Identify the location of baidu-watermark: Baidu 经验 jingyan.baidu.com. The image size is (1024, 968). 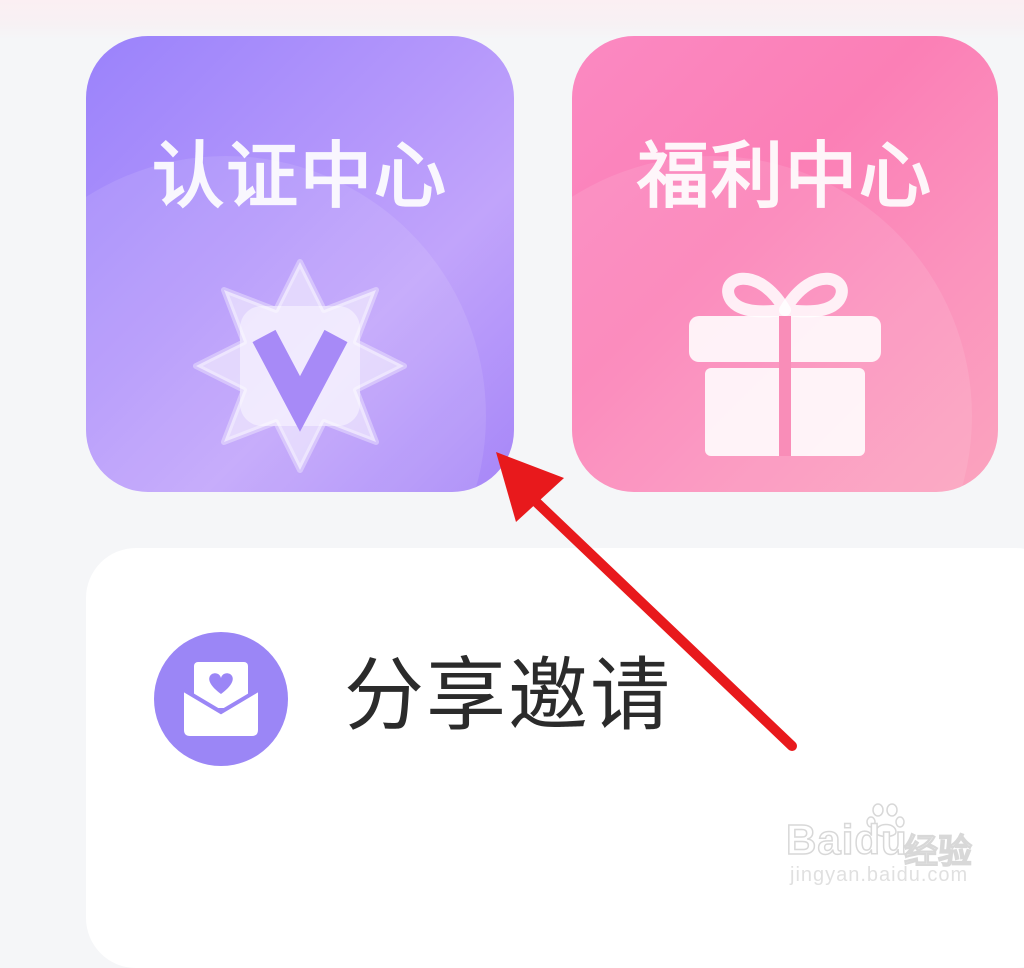
(880, 846).